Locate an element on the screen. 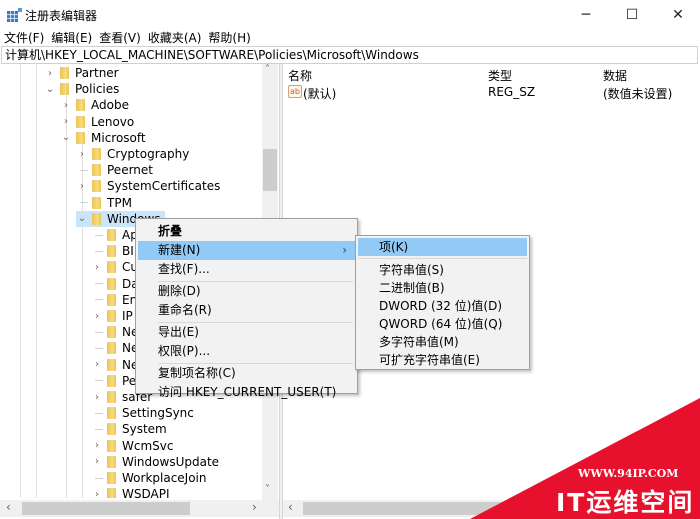 Image resolution: width=700 pixels, height=519 pixels. tree-node: En is located at coordinates (114, 300).